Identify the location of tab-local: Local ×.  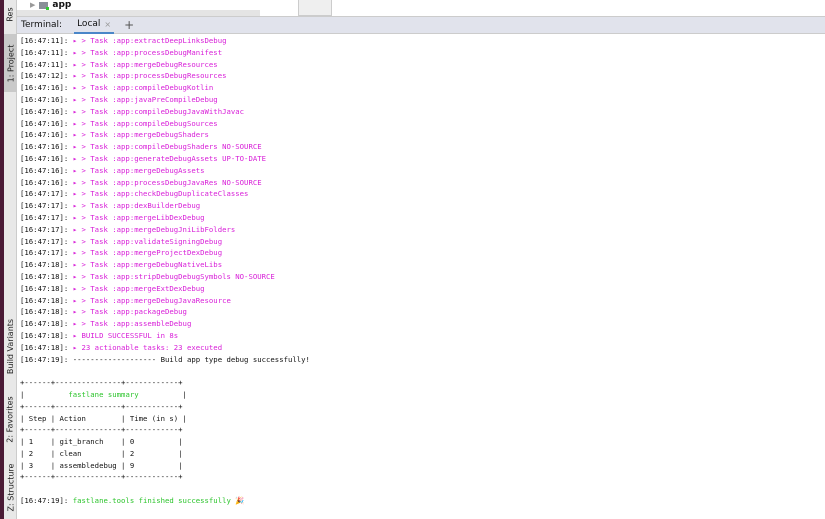
(94, 25).